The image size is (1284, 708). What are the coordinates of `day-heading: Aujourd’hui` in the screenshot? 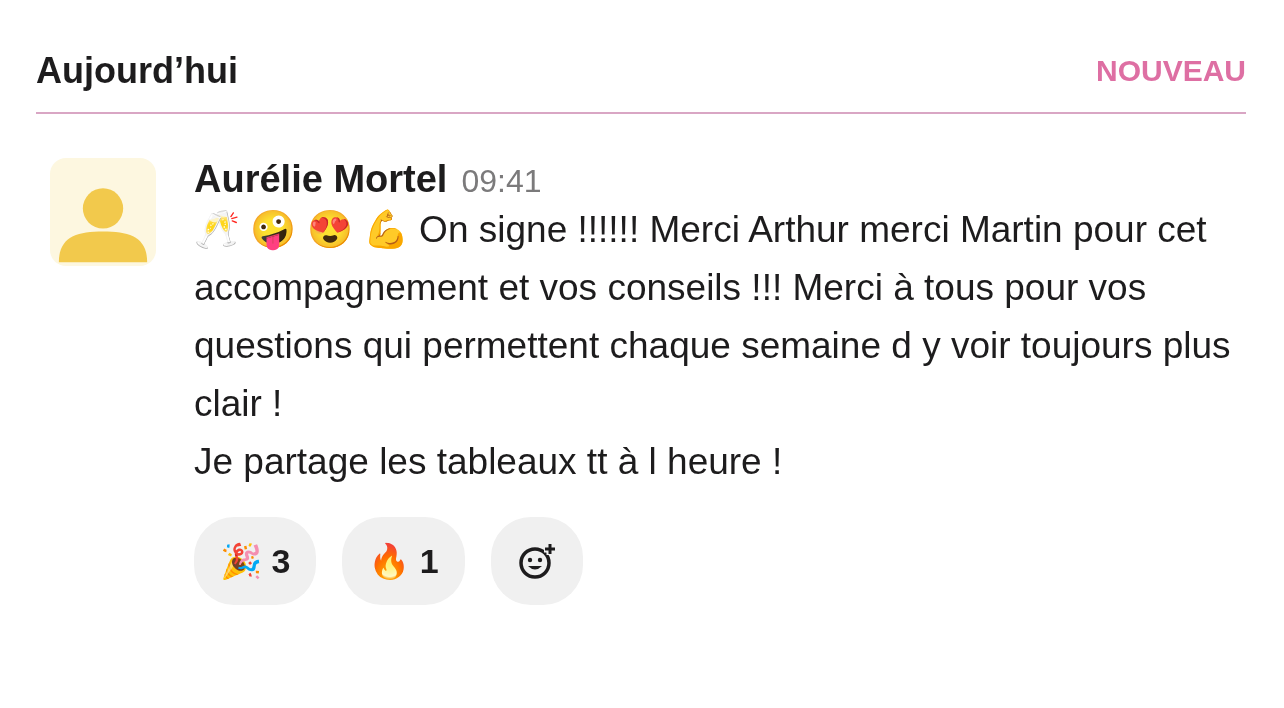 It's located at (137, 71).